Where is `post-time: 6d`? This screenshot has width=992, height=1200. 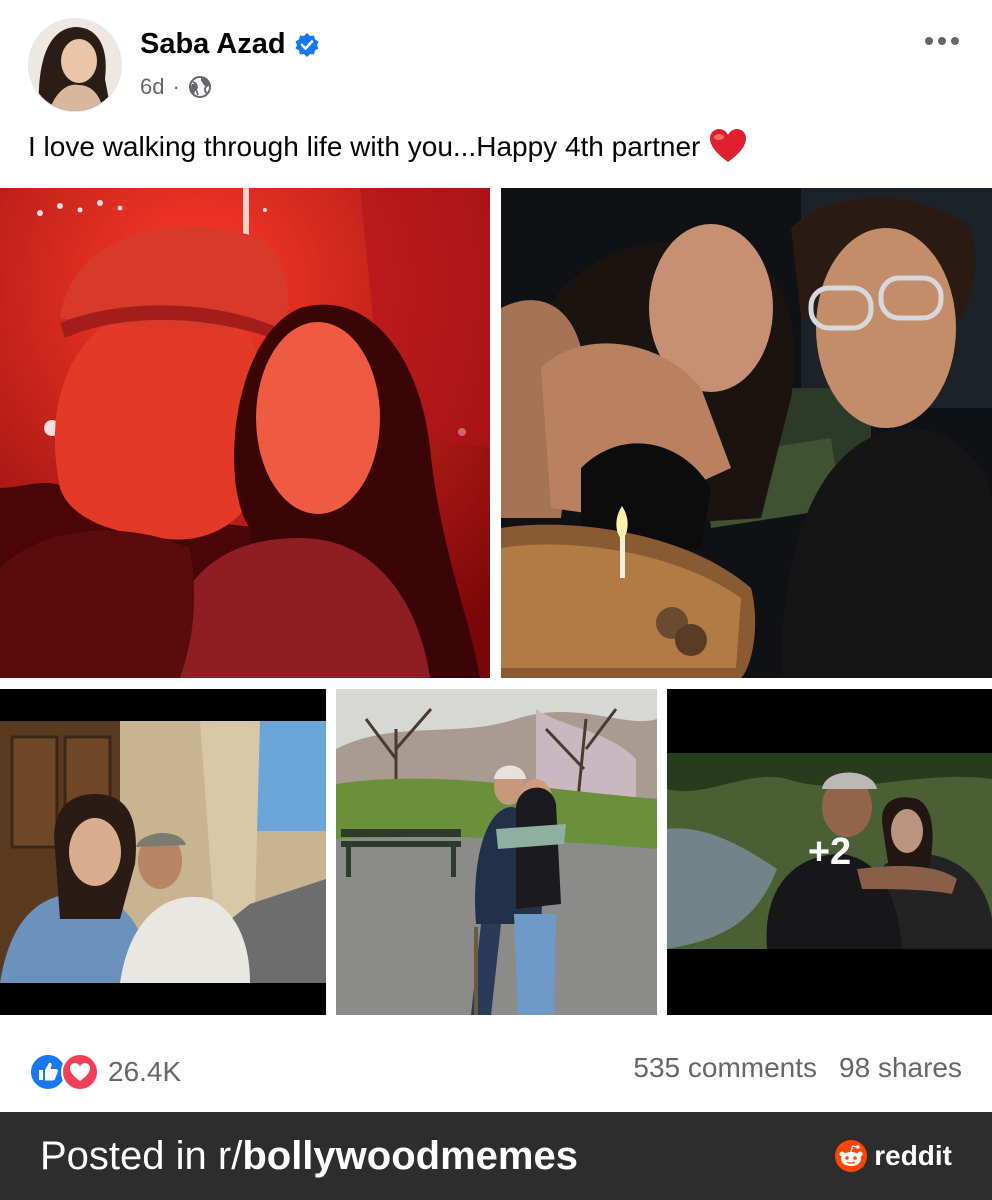 post-time: 6d is located at coordinates (152, 87).